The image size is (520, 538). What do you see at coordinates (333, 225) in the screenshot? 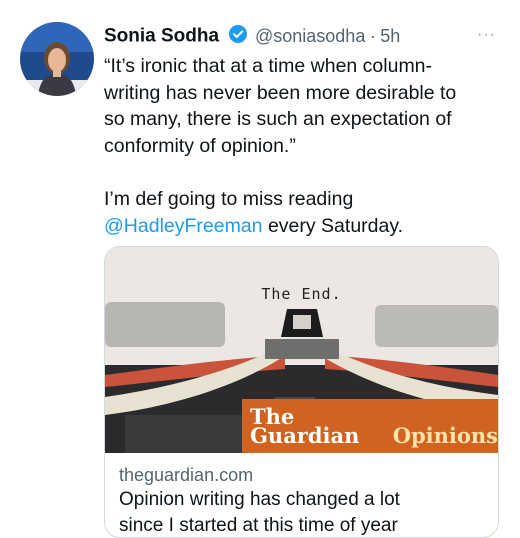
I see `comment-suffix: every Saturday.` at bounding box center [333, 225].